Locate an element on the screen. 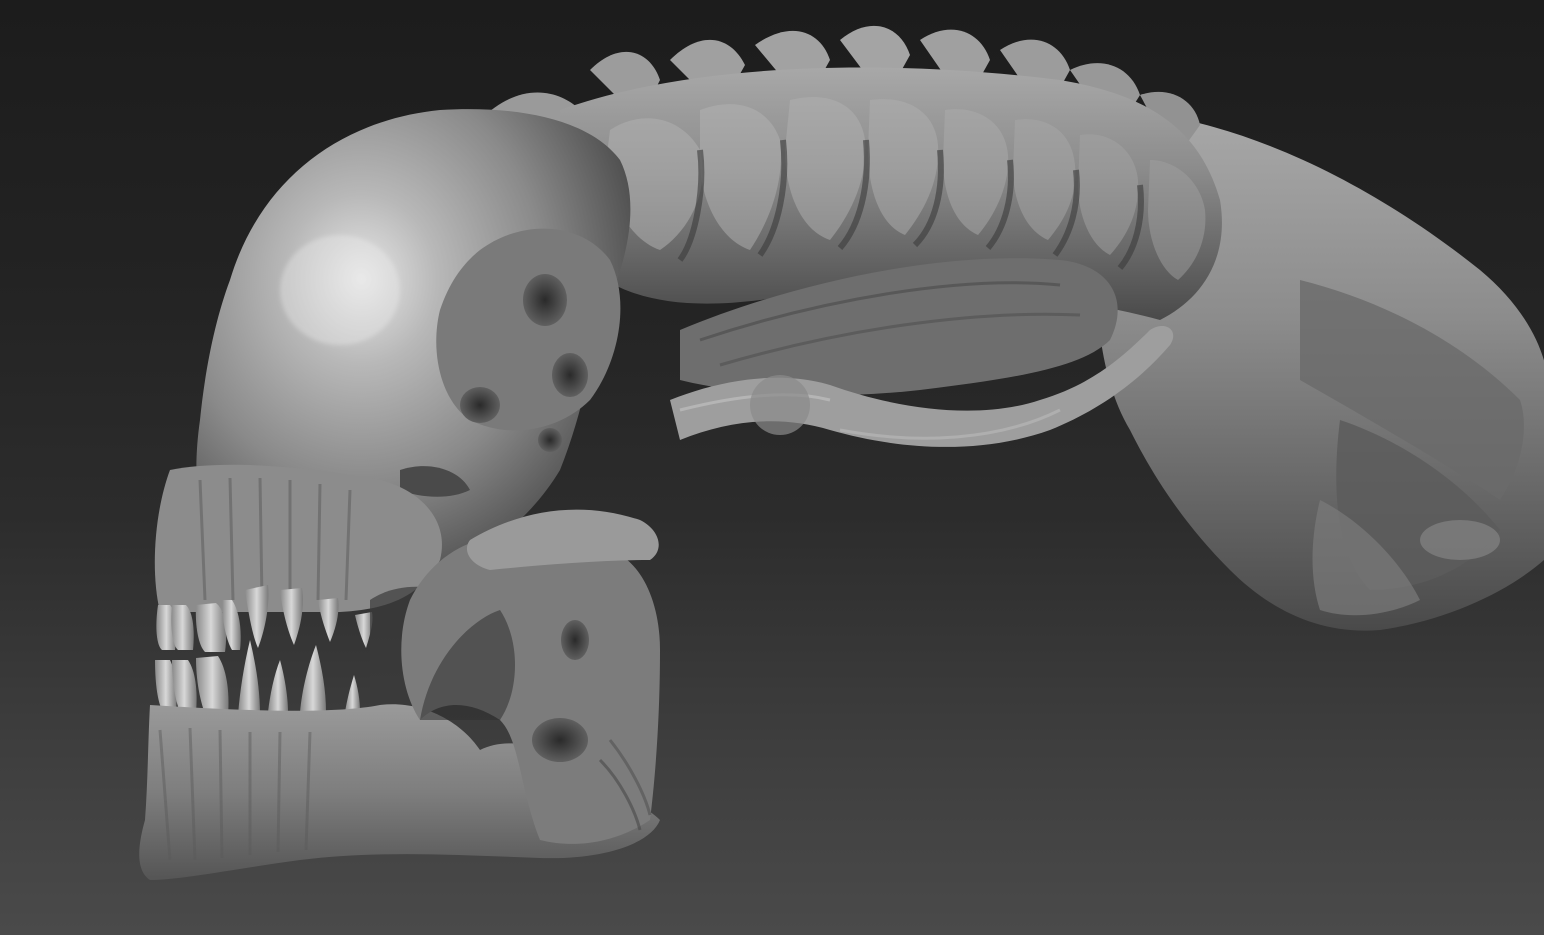  lower-teeth is located at coordinates (257, 678).